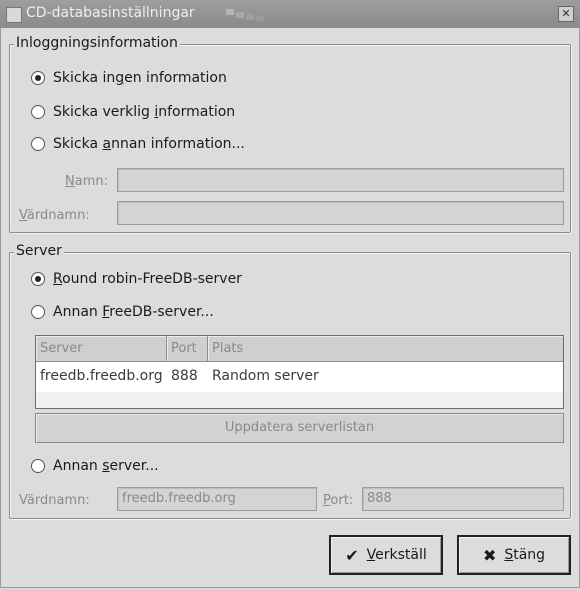 Image resolution: width=580 pixels, height=589 pixels. I want to click on close-label: Stäng, so click(525, 555).